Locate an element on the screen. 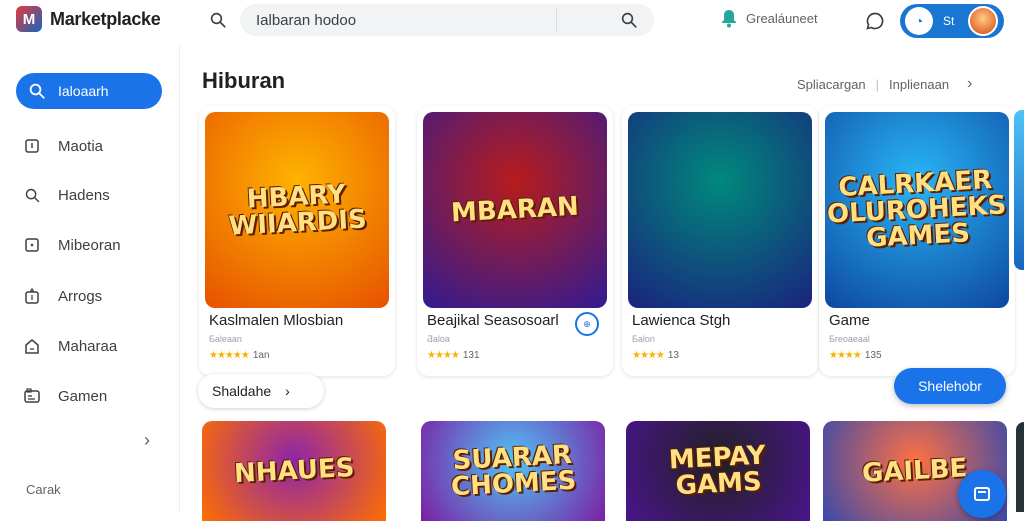  sidebar-item-label: Hadens is located at coordinates (84, 195).